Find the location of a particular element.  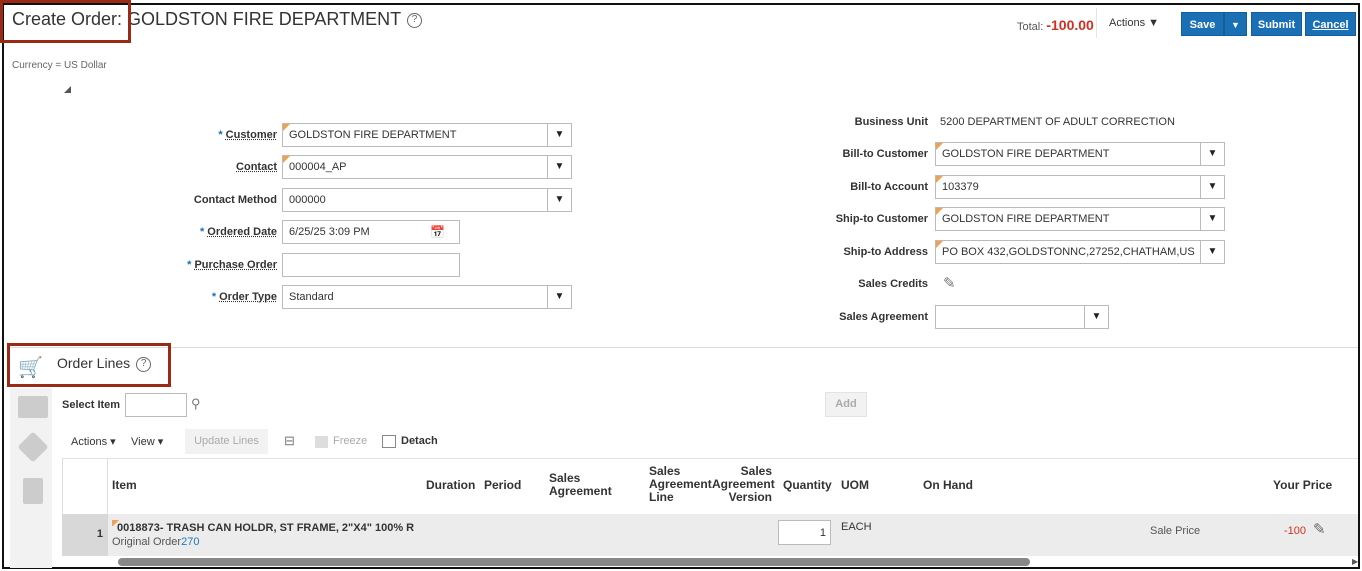

cancel-button: Cancel is located at coordinates (1330, 24).